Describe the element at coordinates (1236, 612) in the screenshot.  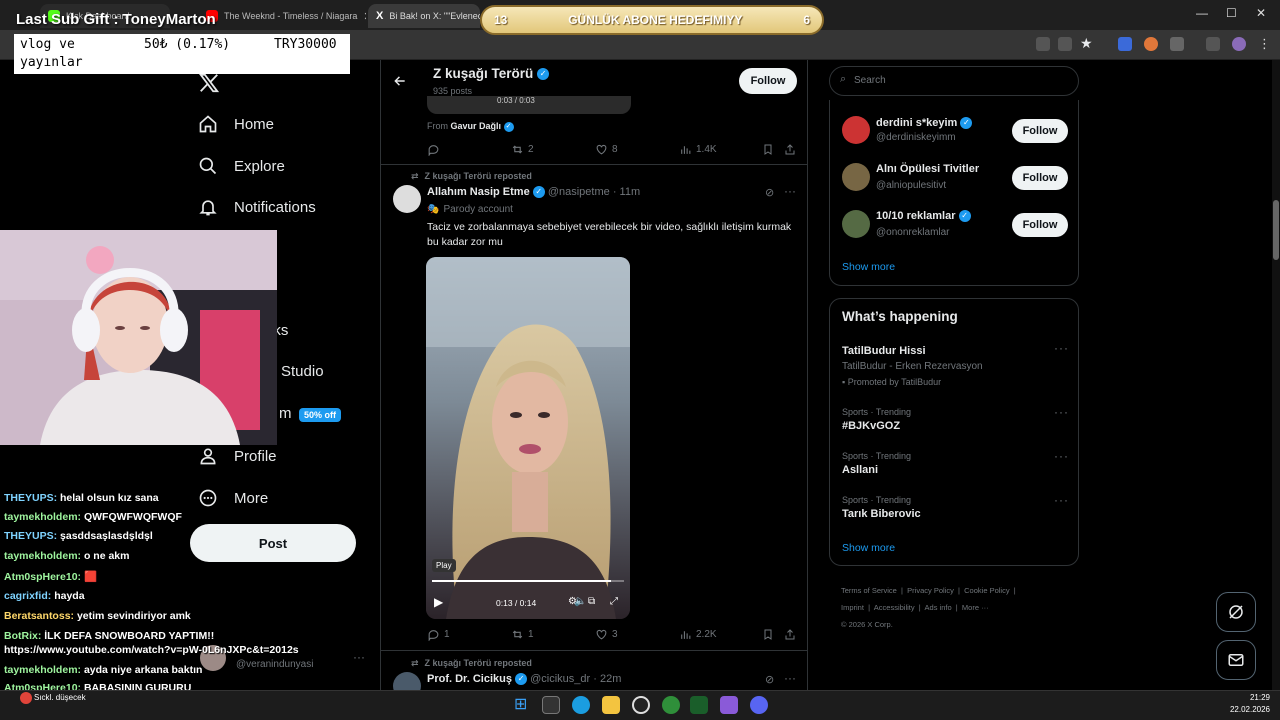
I see `grok-fab` at that location.